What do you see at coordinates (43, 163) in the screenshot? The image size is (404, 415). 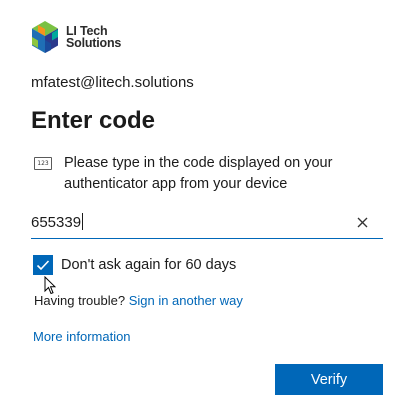 I see `verification-code-icon: 123` at bounding box center [43, 163].